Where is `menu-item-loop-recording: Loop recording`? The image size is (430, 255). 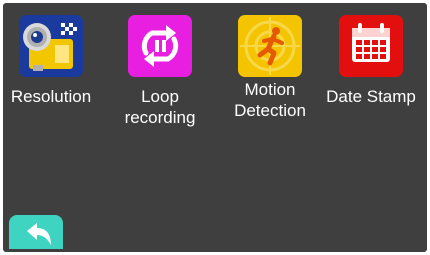 menu-item-loop-recording: Loop recording is located at coordinates (160, 76).